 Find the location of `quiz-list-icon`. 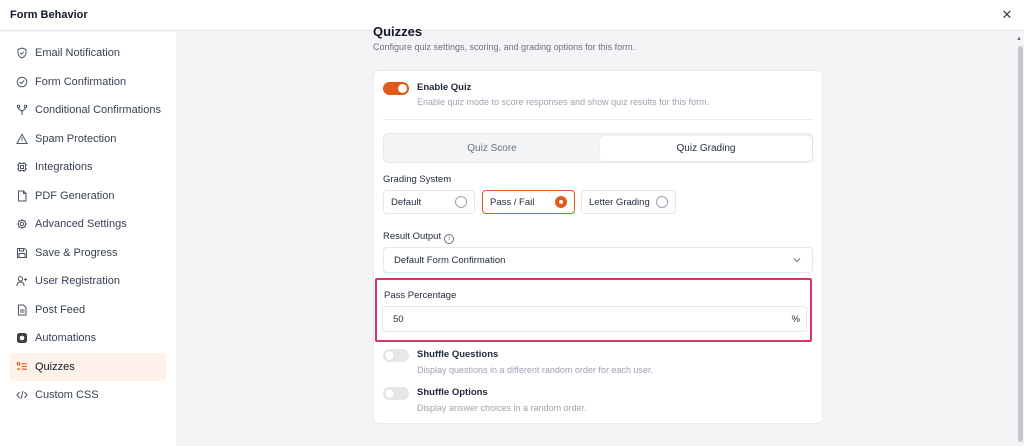

quiz-list-icon is located at coordinates (22, 367).